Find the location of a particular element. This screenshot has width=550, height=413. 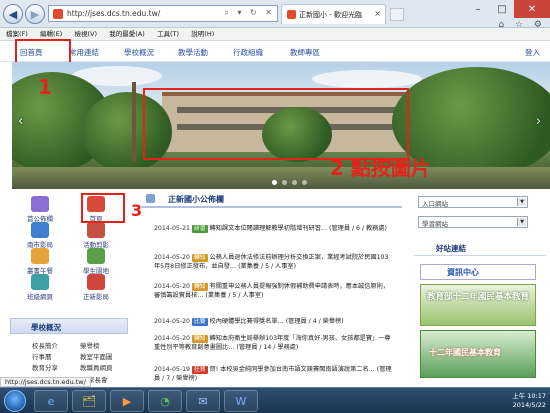

explorer-taskbar-icon: 🗂 is located at coordinates (89, 401).